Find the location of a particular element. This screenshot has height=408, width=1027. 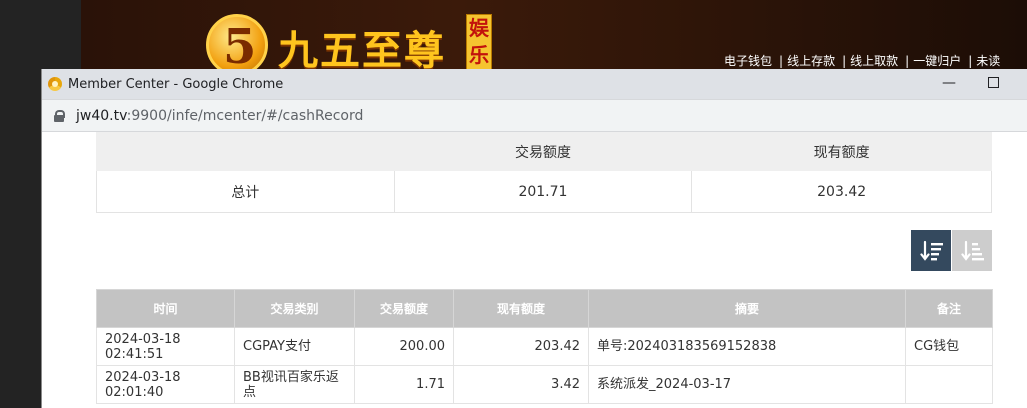

summary-total-balance: 203.42 is located at coordinates (841, 191).